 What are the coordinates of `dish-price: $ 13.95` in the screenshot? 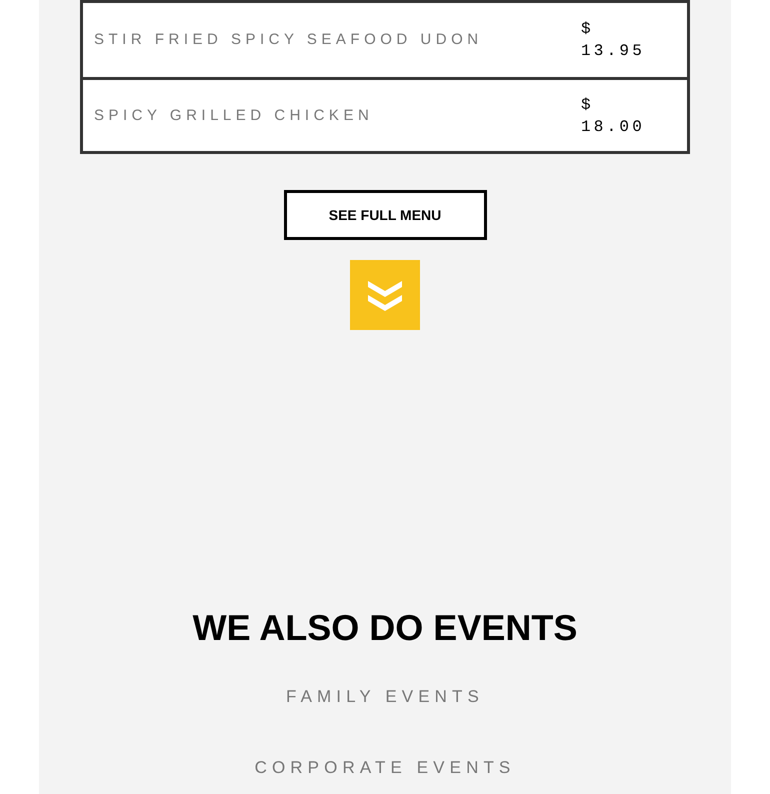 It's located at (613, 40).